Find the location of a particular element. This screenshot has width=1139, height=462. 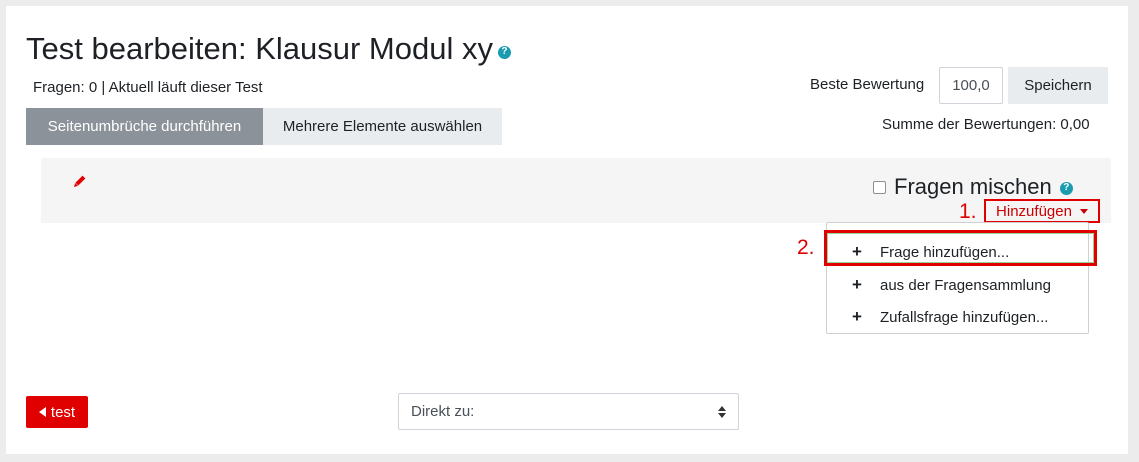

max-grade-label: Beste Bewertung is located at coordinates (867, 84).